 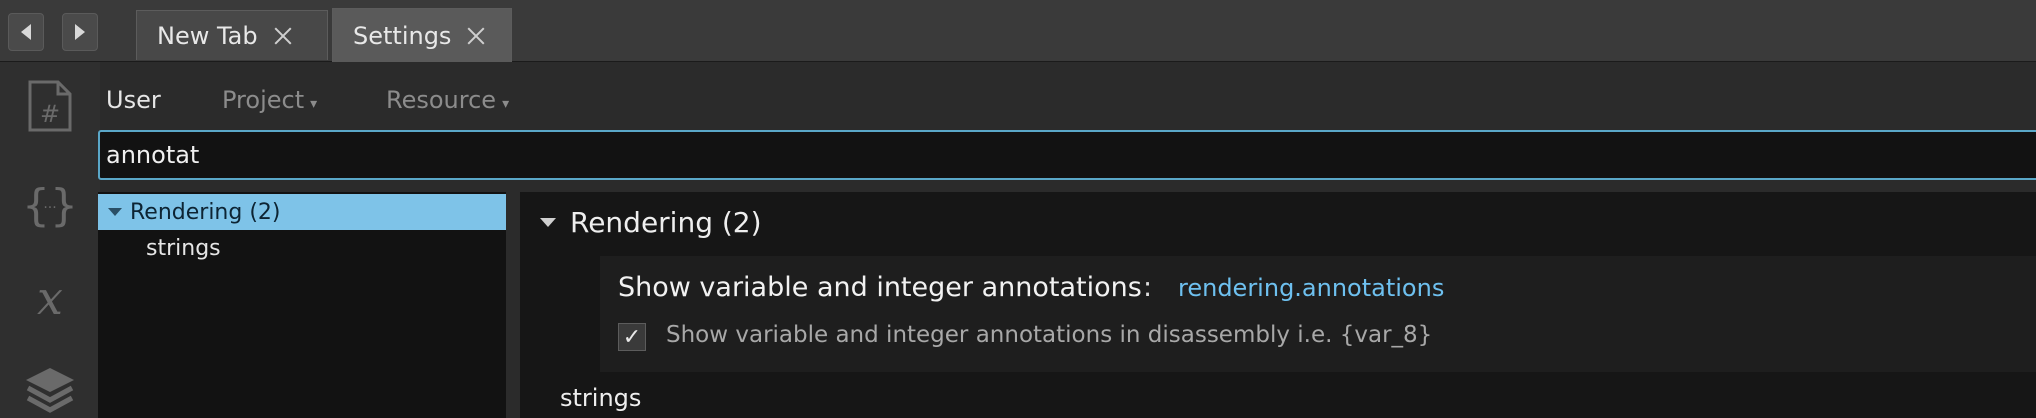 What do you see at coordinates (601, 398) in the screenshot?
I see `section-title-strings: strings` at bounding box center [601, 398].